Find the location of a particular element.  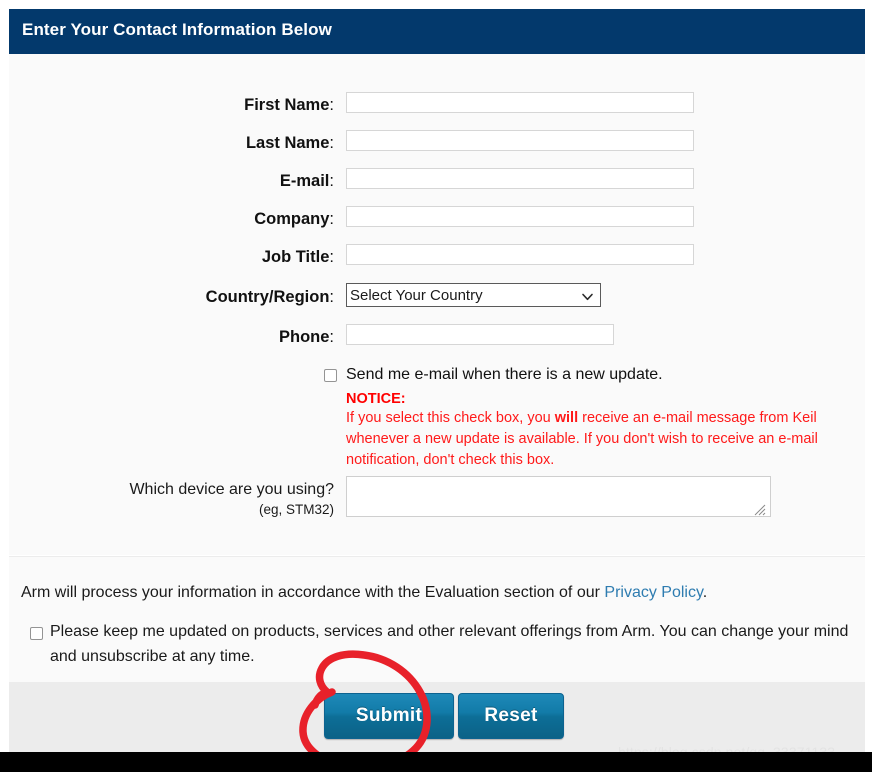

job-title-input is located at coordinates (520, 254).